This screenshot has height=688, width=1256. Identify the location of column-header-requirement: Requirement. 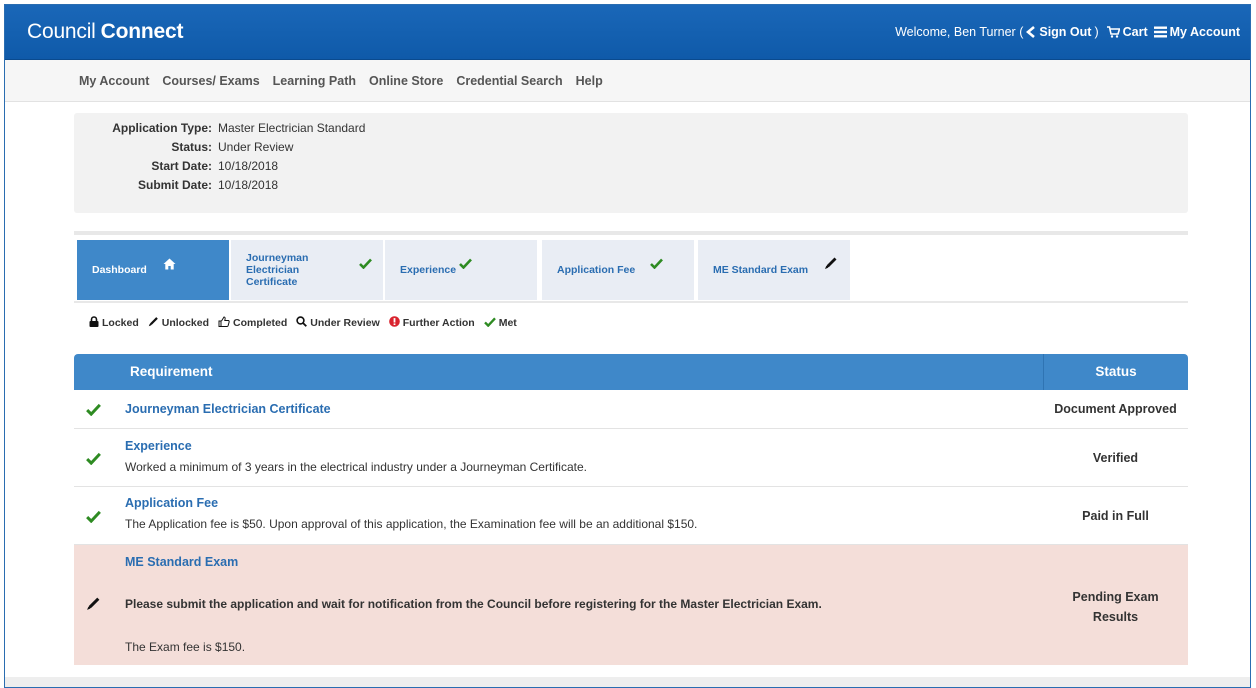
(171, 371).